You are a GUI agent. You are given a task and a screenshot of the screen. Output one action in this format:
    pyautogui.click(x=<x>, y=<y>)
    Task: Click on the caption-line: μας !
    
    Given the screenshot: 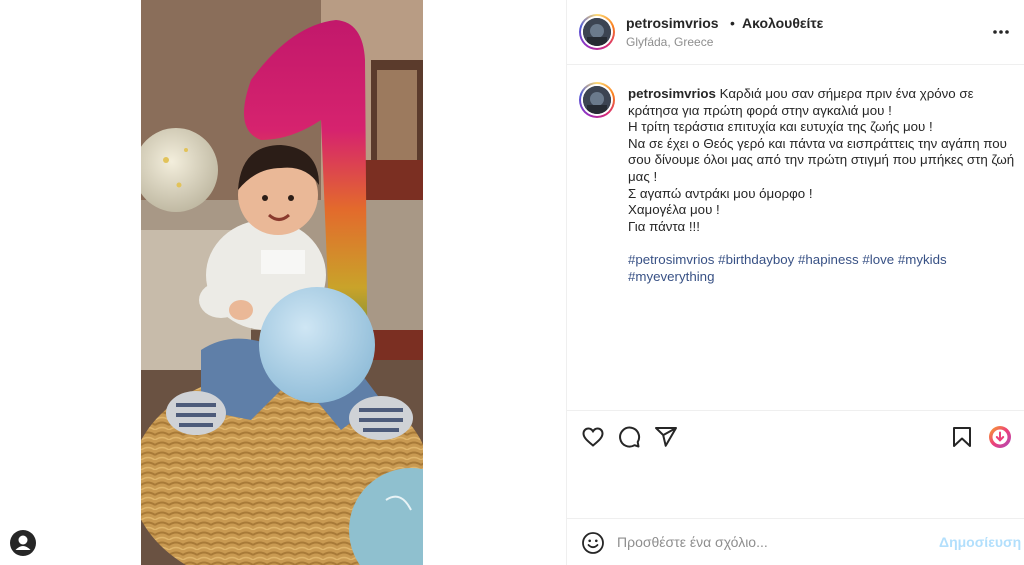 What is the action you would take?
    pyautogui.click(x=643, y=176)
    